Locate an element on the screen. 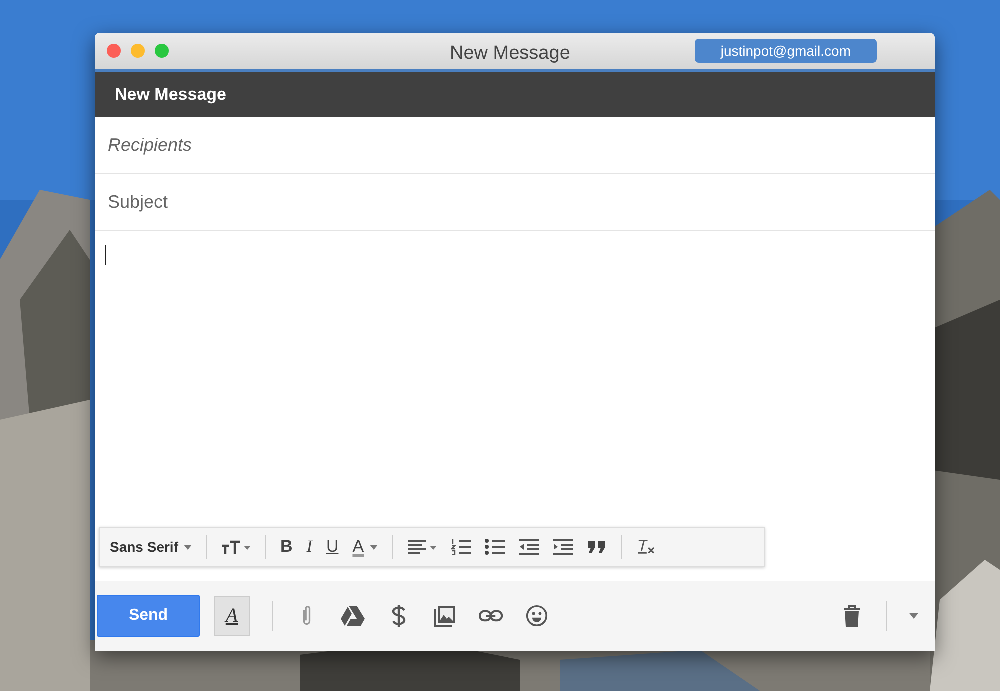 This screenshot has height=691, width=1000. account-badge: justinpot@gmail.com is located at coordinates (785, 51).